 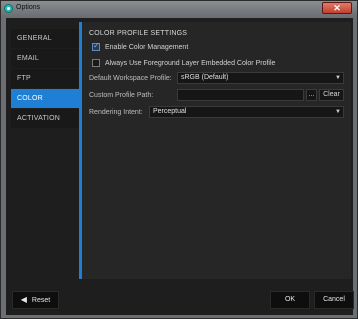 I want to click on sidebar-item-ftp: FTP, so click(x=47, y=78).